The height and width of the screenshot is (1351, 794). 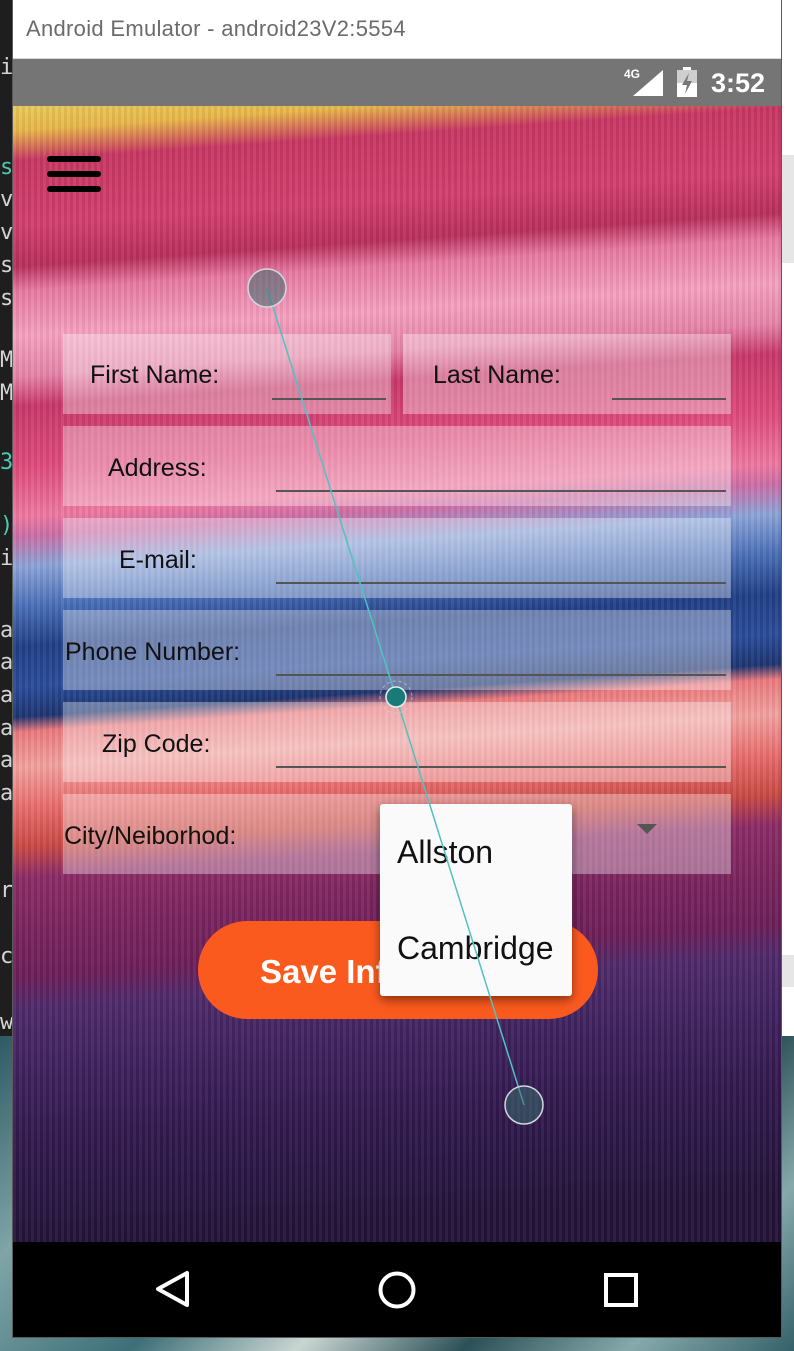 I want to click on recents-button, so click(x=621, y=1290).